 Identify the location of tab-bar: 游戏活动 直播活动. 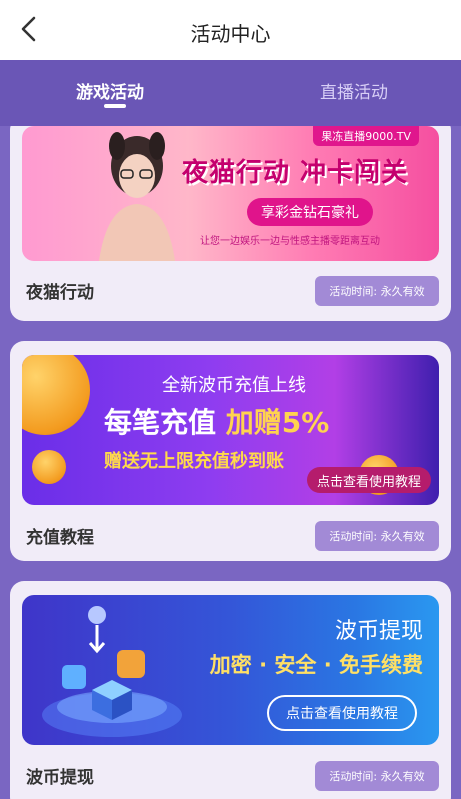
(230, 93).